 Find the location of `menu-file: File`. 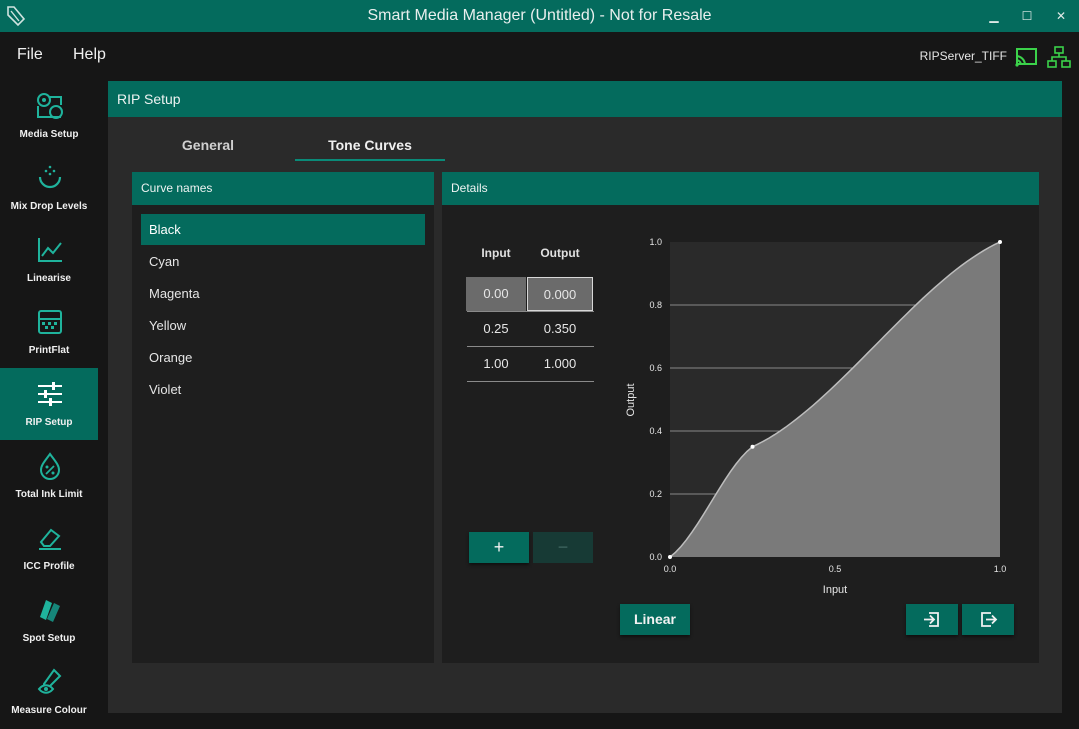

menu-file: File is located at coordinates (30, 55).